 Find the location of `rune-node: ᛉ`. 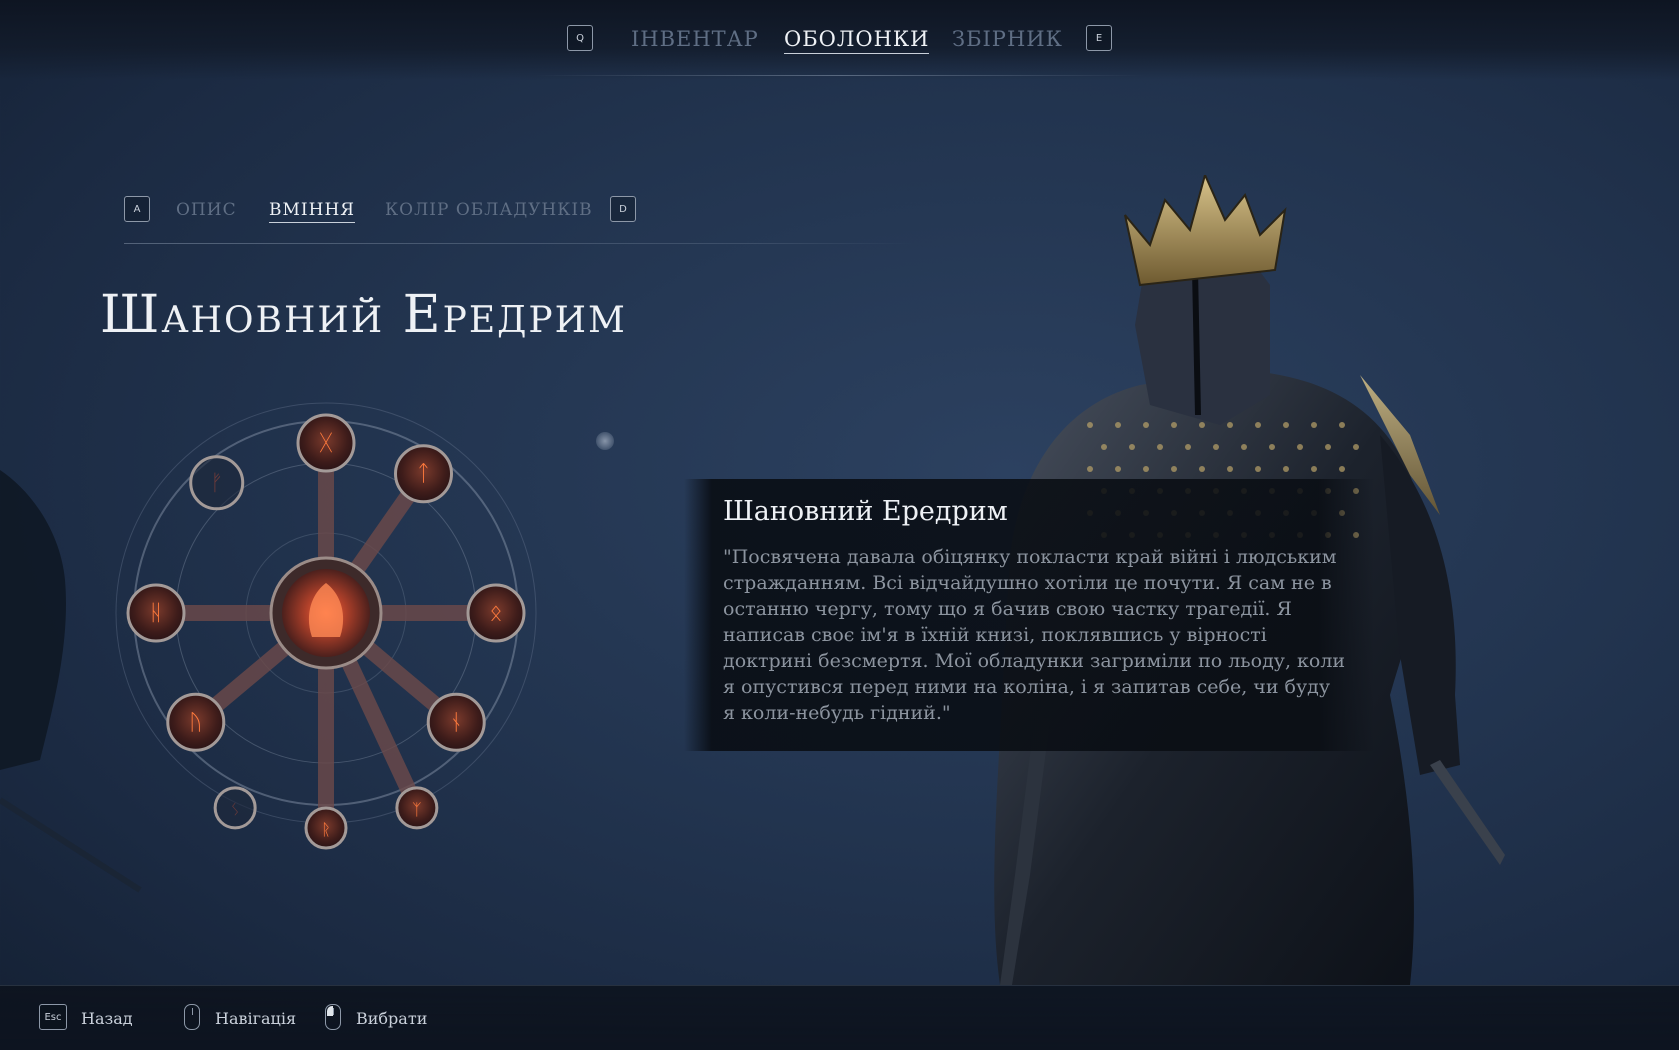

rune-node: ᛉ is located at coordinates (417, 808).